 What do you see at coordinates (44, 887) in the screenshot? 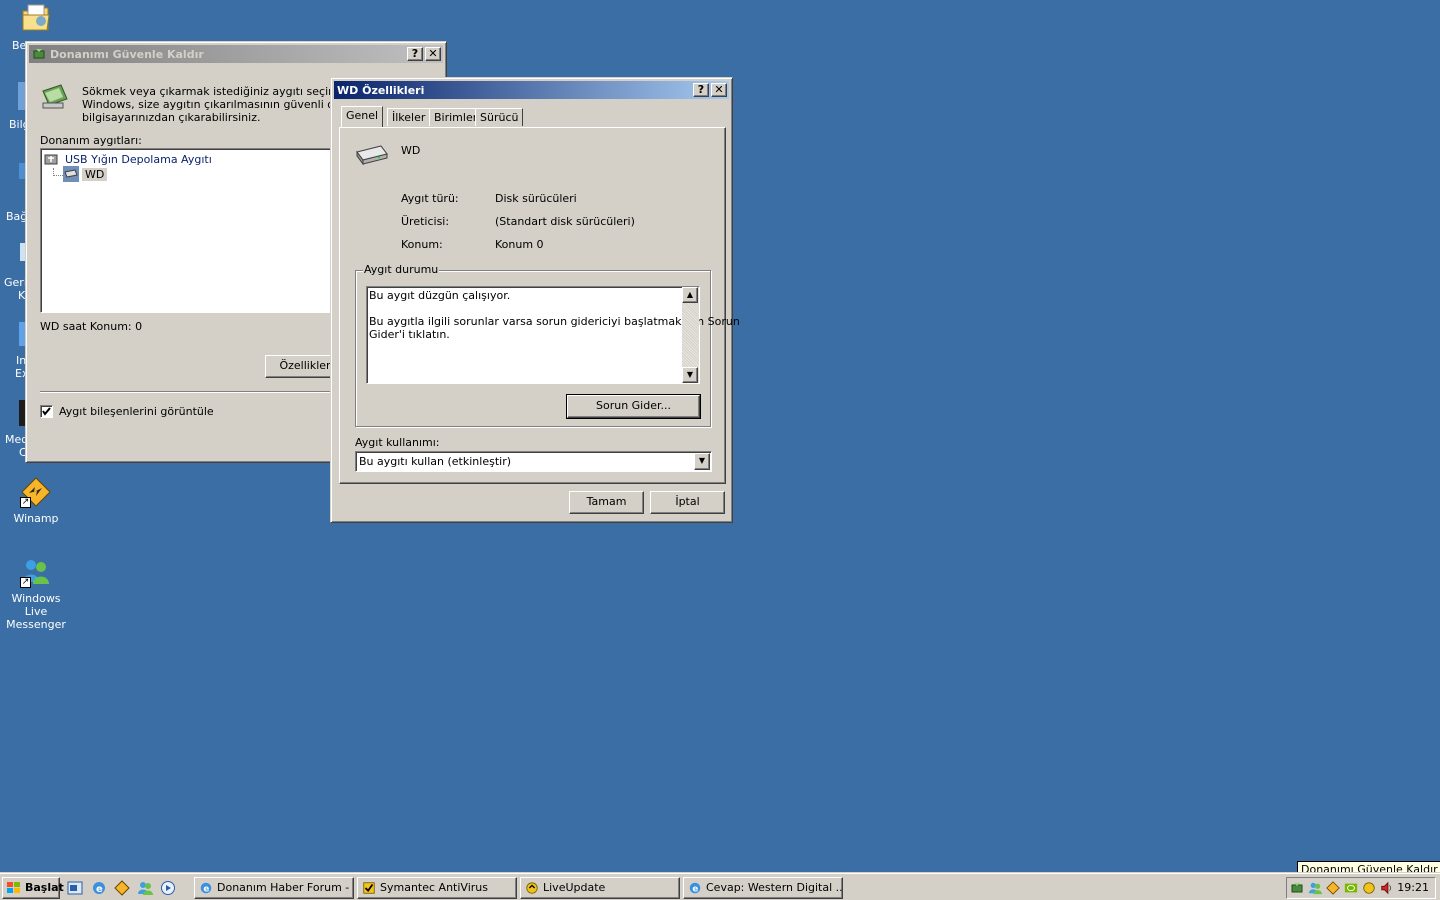
I see `start-label: Başlat` at bounding box center [44, 887].